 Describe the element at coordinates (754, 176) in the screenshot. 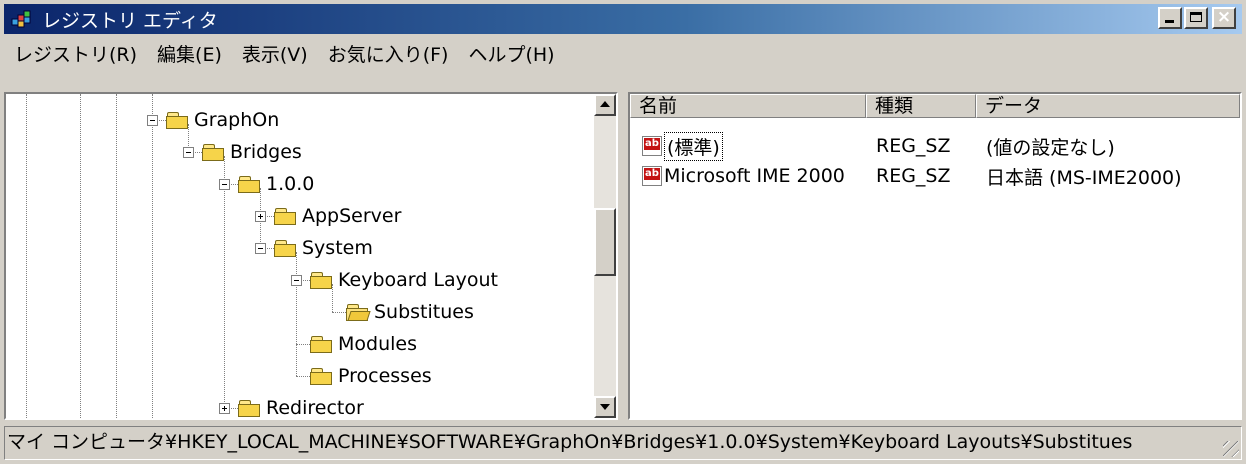

I see `value-name: Microsoft IME 2000` at that location.